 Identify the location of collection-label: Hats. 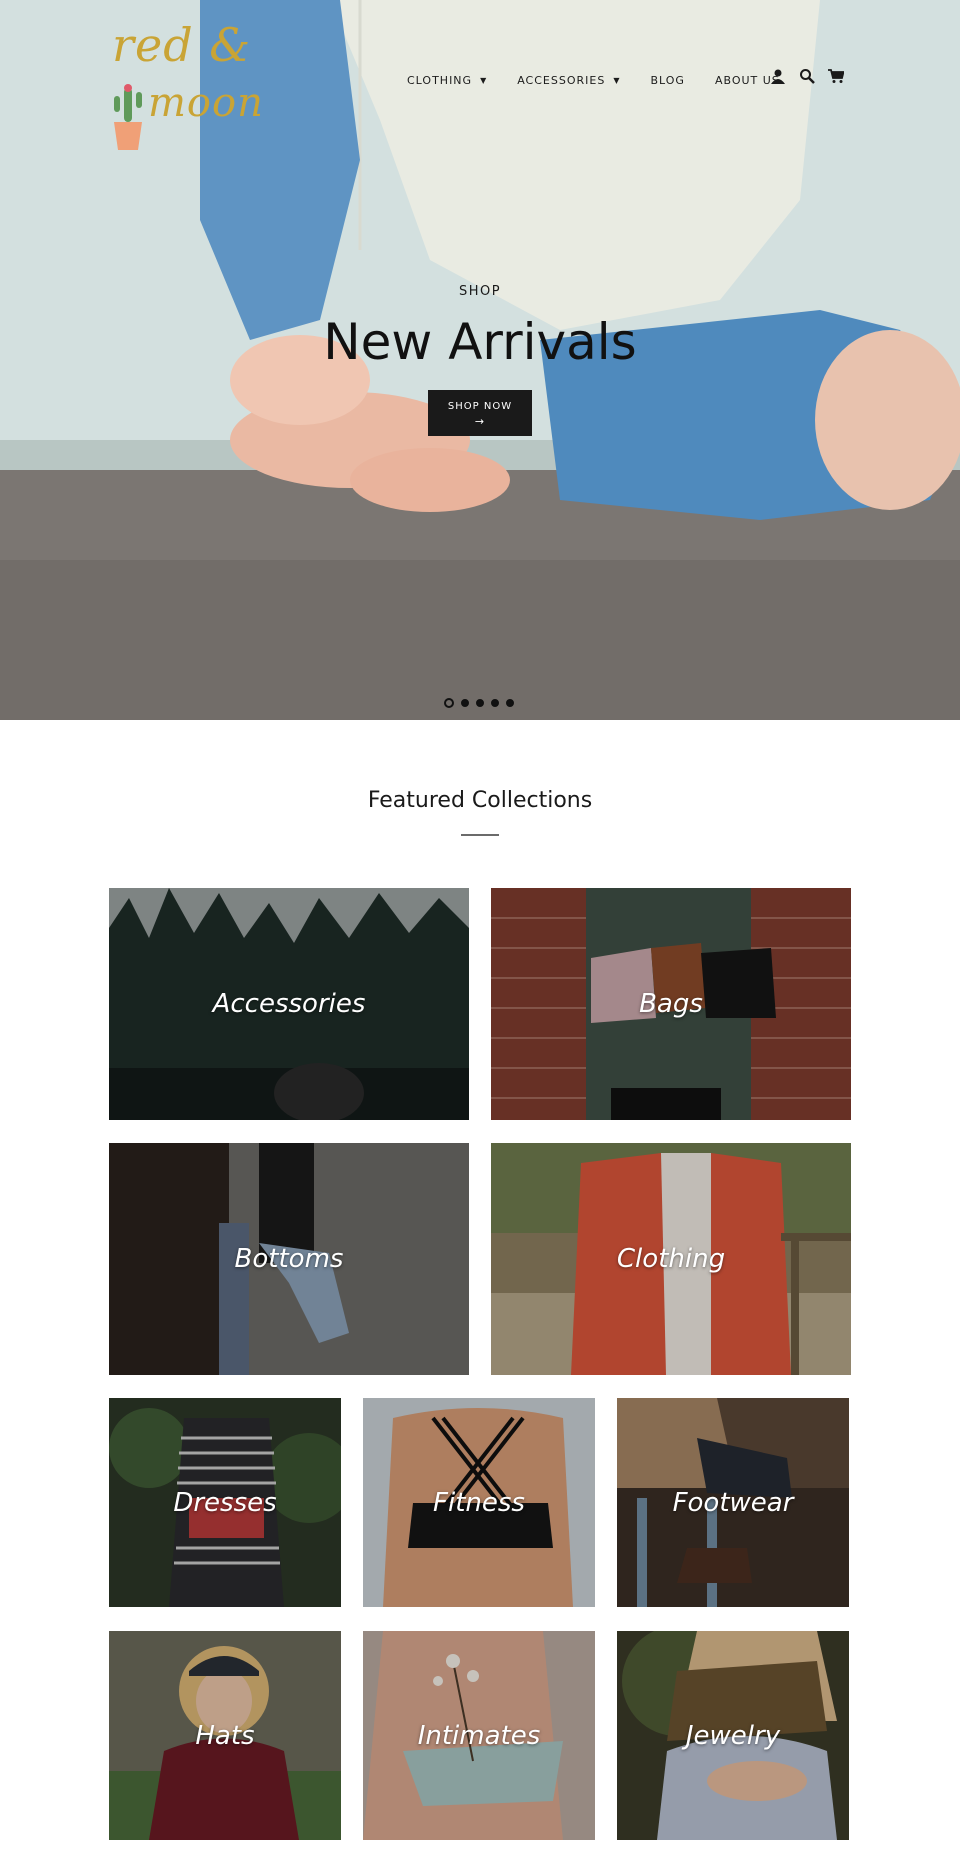
(225, 1735).